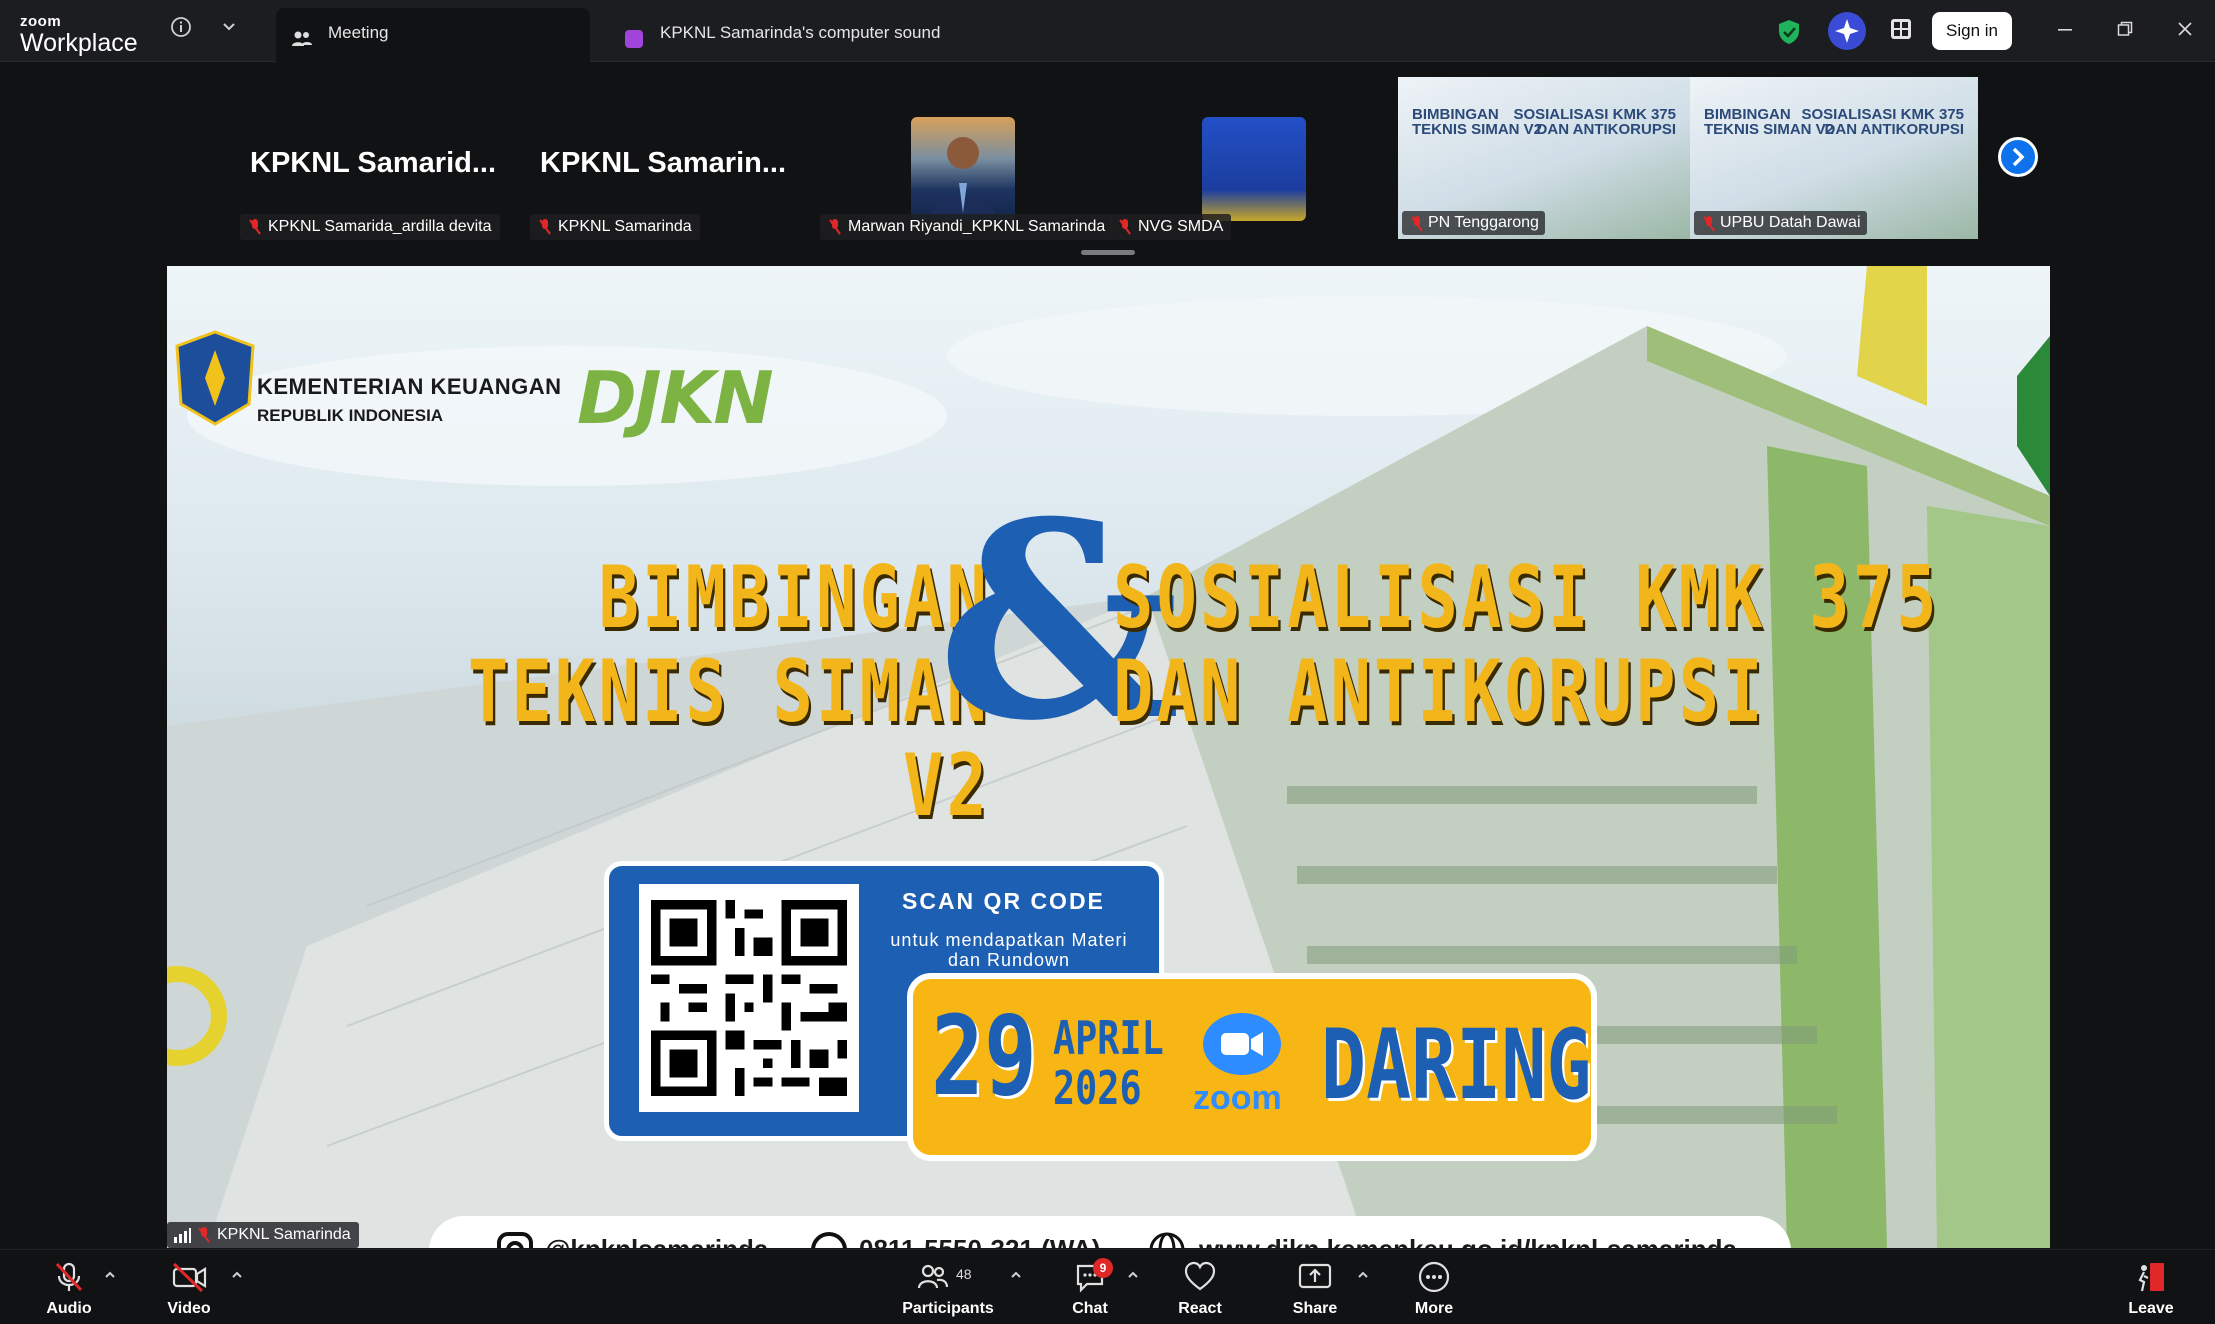 This screenshot has height=1324, width=2215. I want to click on info-icon, so click(181, 29).